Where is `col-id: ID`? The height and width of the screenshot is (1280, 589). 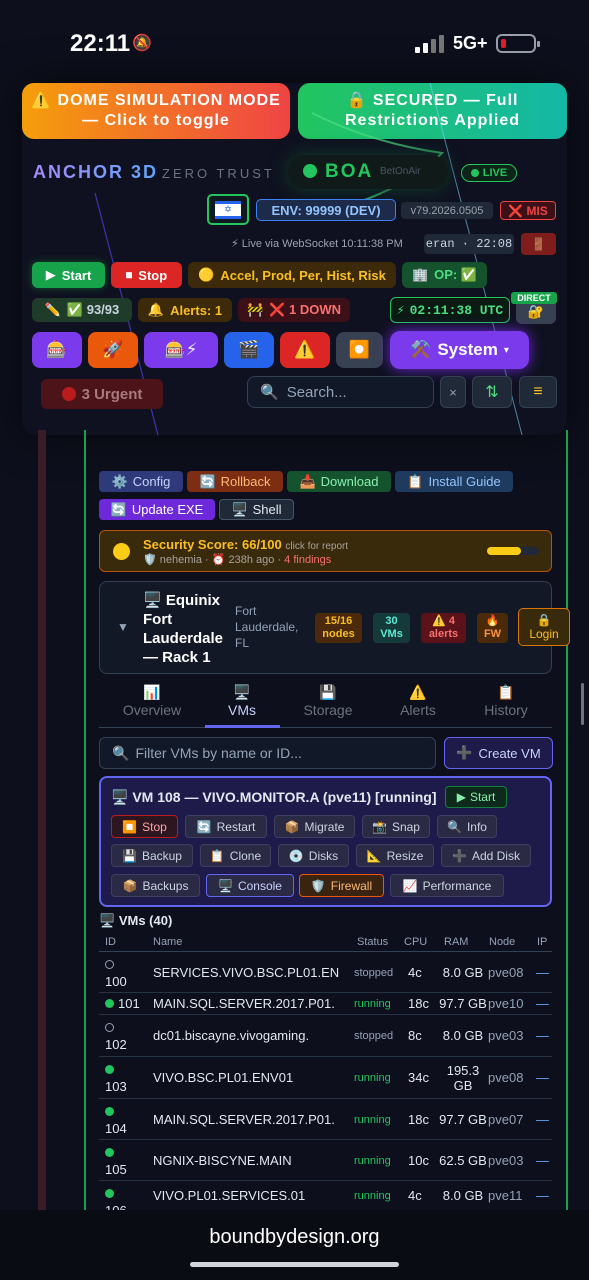 col-id: ID is located at coordinates (110, 942).